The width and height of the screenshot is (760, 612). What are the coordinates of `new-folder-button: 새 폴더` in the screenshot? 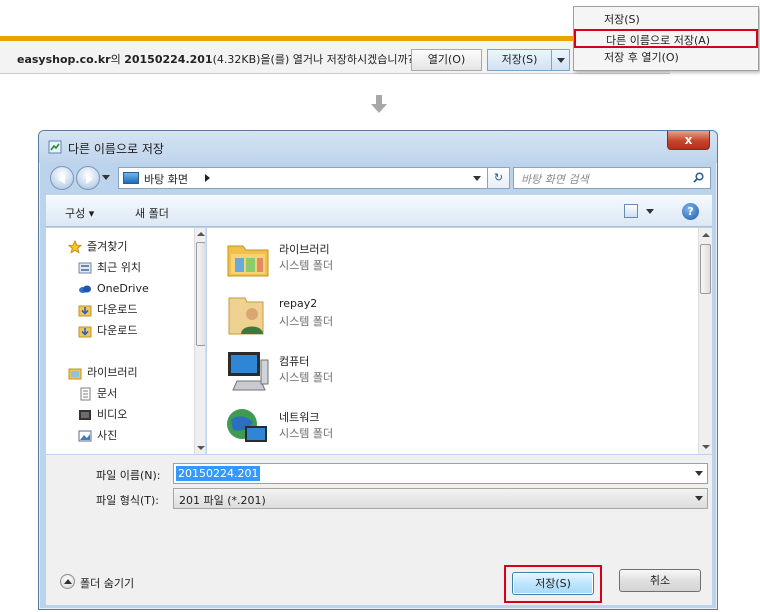 It's located at (152, 213).